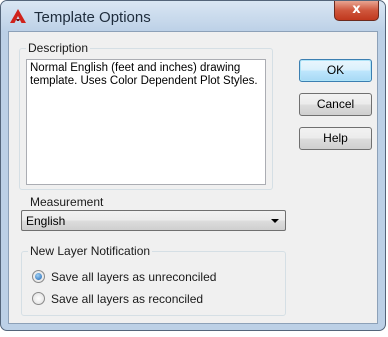  I want to click on close-button: x, so click(356, 11).